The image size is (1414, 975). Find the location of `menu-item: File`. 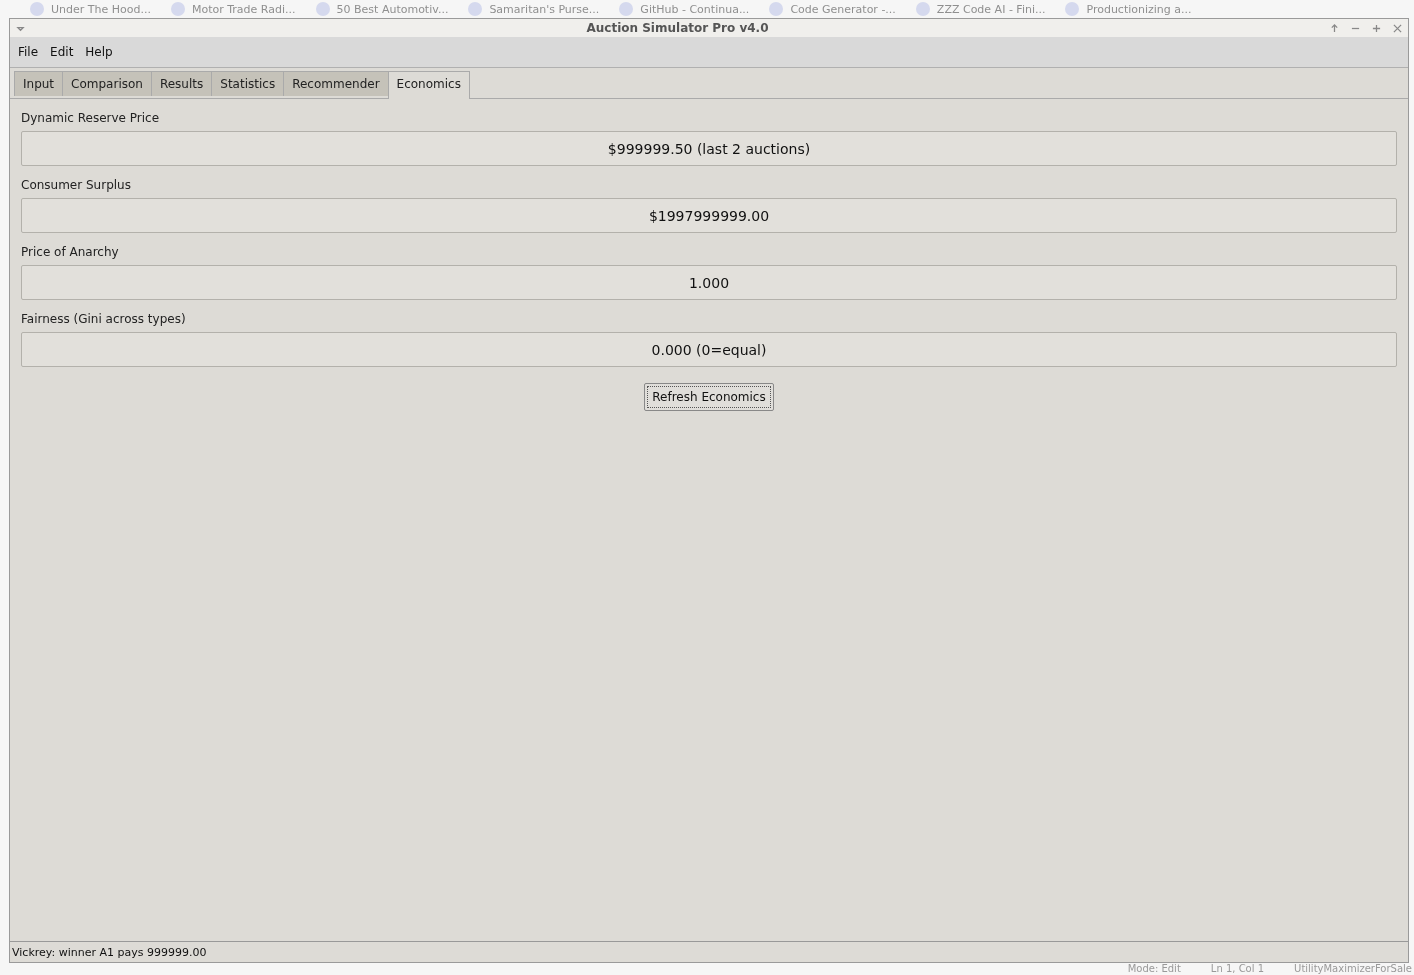

menu-item: File is located at coordinates (28, 52).